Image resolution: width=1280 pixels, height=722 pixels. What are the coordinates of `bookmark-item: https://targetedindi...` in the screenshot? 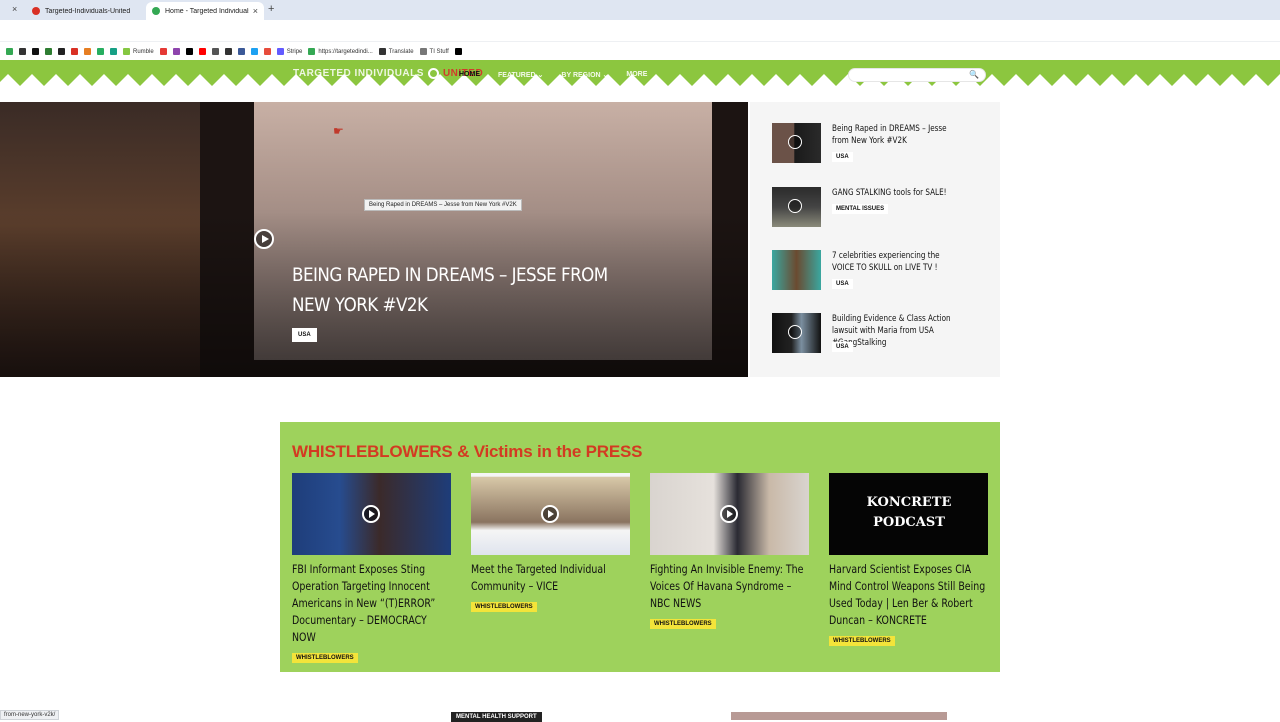 It's located at (340, 51).